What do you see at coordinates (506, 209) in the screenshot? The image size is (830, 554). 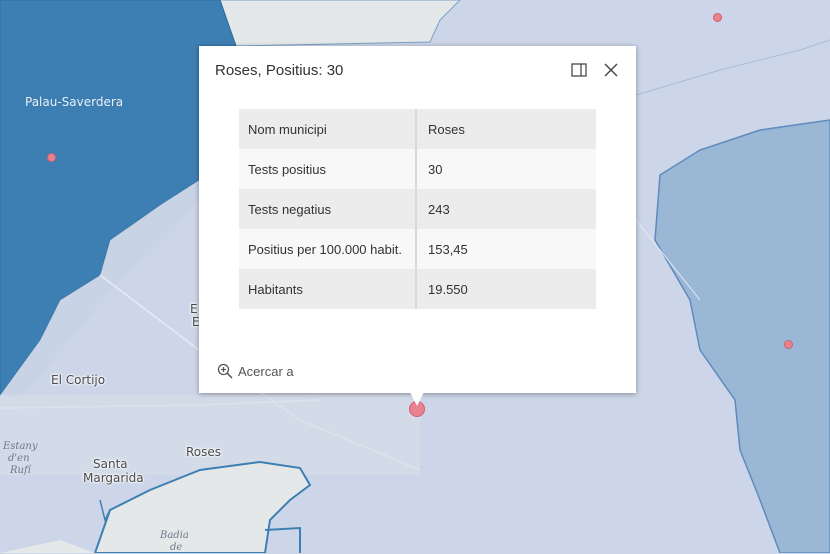 I see `attribute-value: 243` at bounding box center [506, 209].